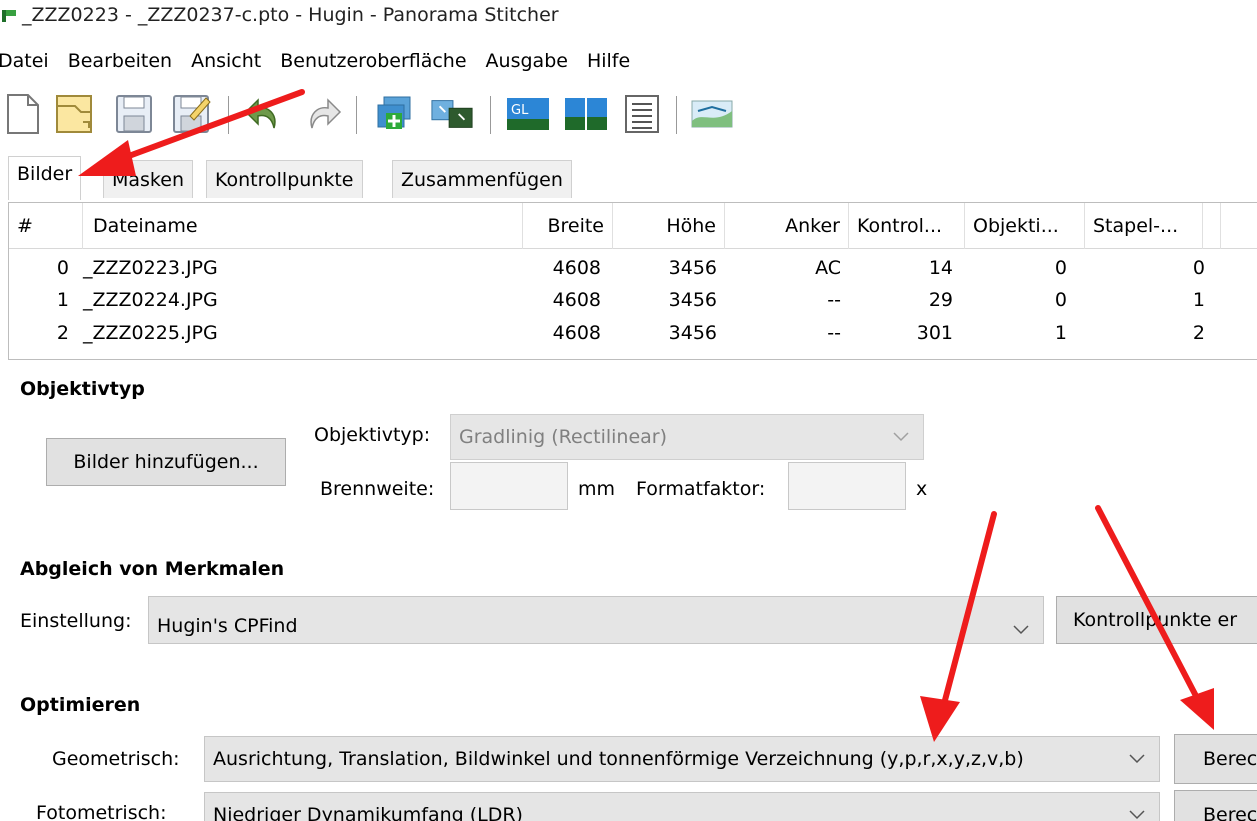  Describe the element at coordinates (148, 179) in the screenshot. I see `tab-masken: Masken` at that location.